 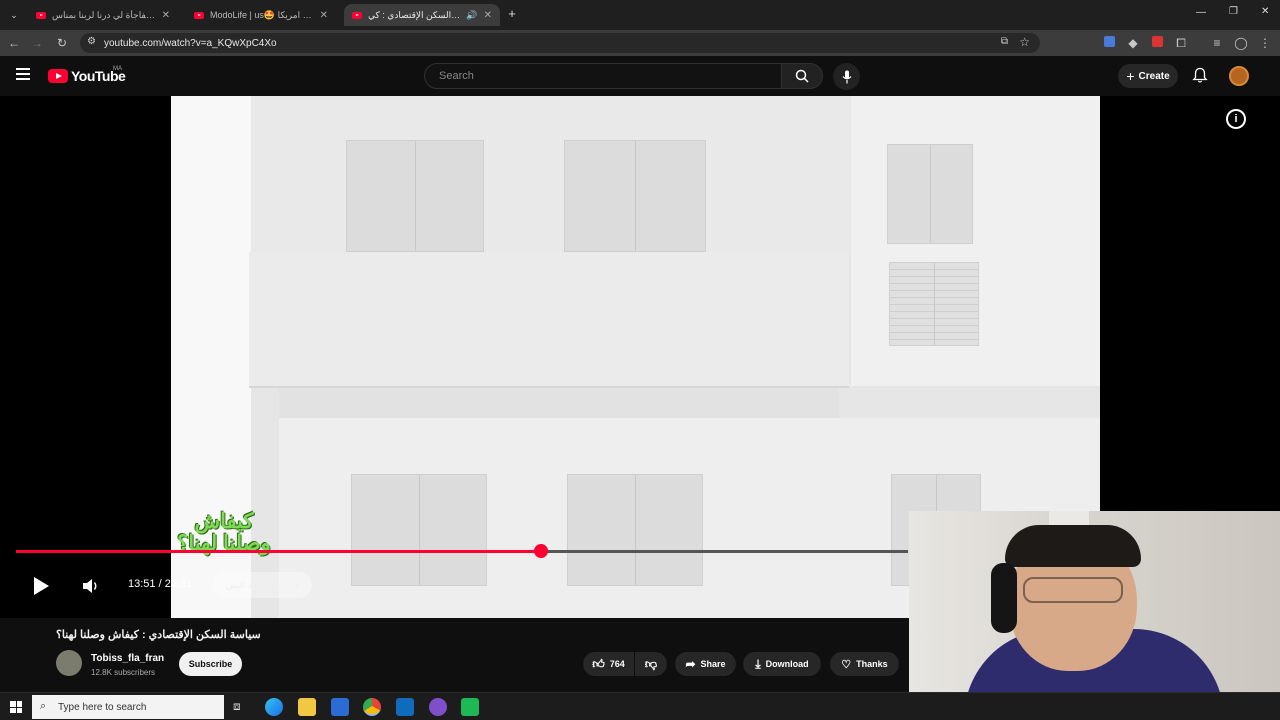 What do you see at coordinates (1239, 76) in the screenshot?
I see `account-avatar` at bounding box center [1239, 76].